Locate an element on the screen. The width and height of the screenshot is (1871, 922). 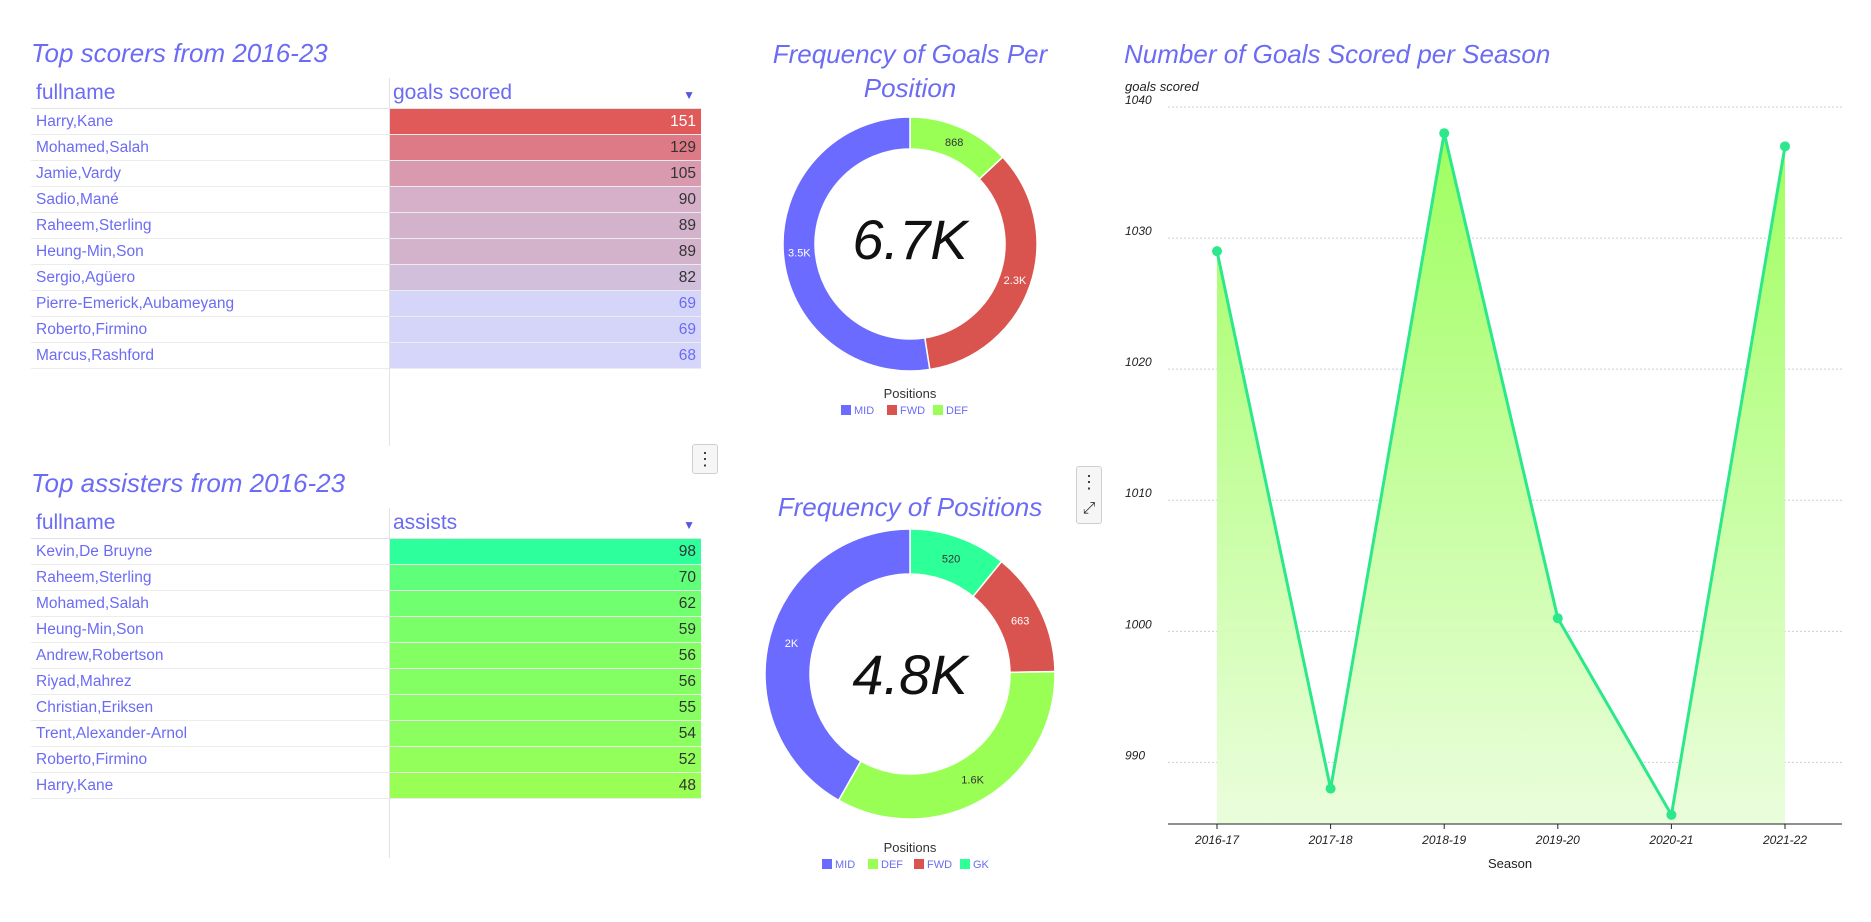
stat-value-cell: 54 is located at coordinates (545, 733).